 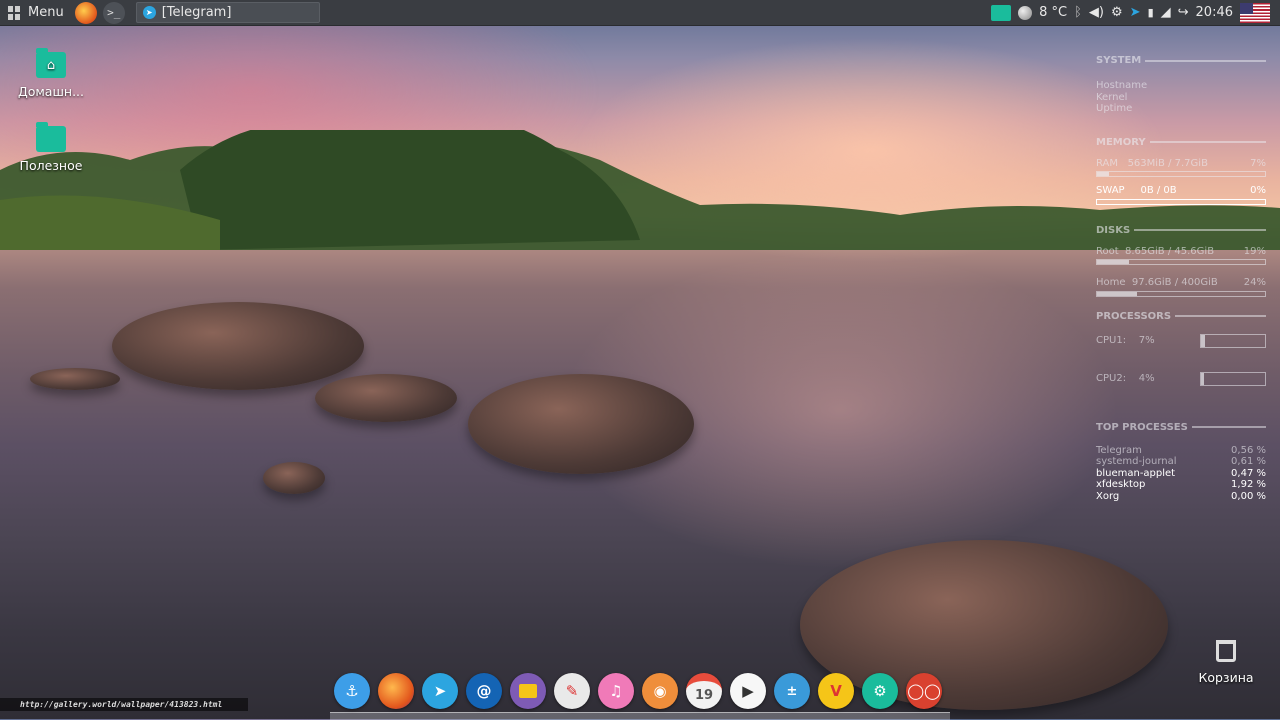 I want to click on section-title-disks: DISKS, so click(x=1113, y=230).